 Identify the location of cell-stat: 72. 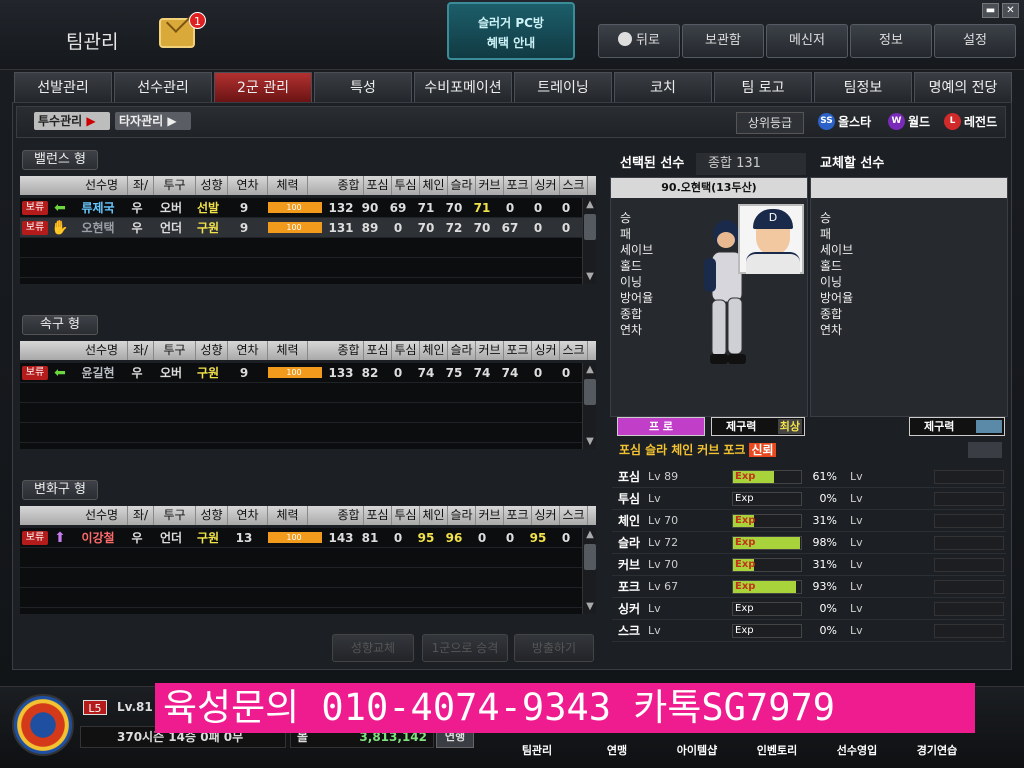
(454, 227).